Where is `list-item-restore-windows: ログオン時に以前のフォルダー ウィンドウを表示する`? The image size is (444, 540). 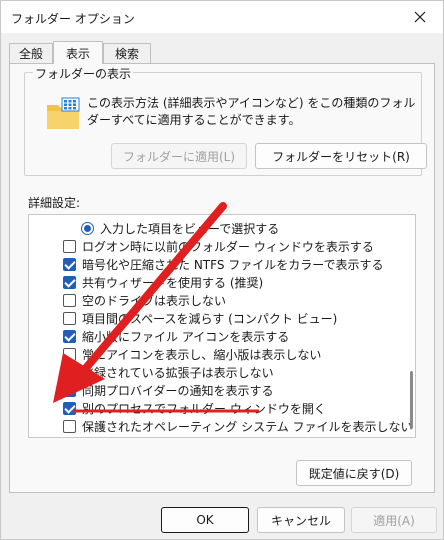
list-item-restore-windows: ログオン時に以前のフォルダー ウィンドウを表示する is located at coordinates (239, 246).